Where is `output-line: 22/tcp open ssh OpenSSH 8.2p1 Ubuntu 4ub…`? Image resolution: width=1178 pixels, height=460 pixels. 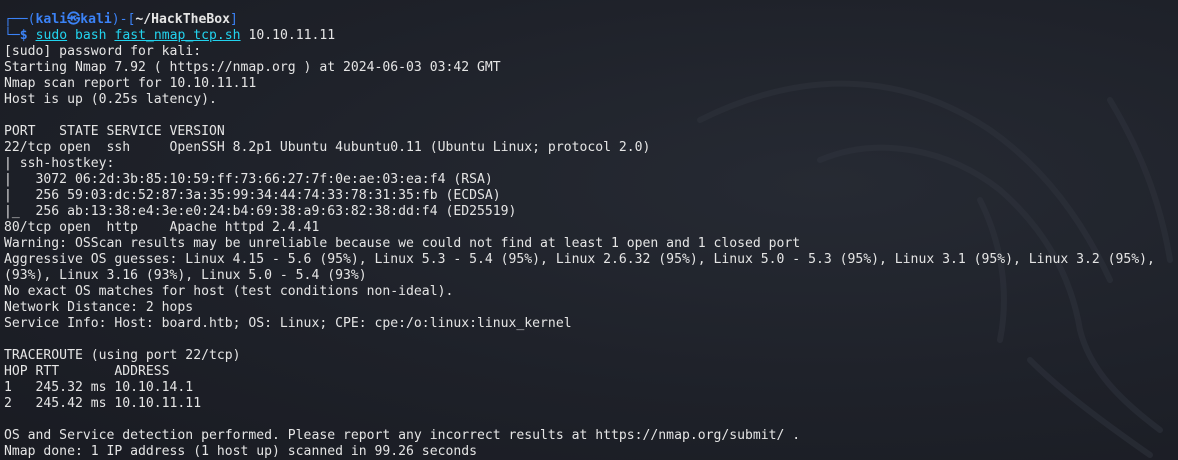
output-line: 22/tcp open ssh OpenSSH 8.2p1 Ubuntu 4ub… is located at coordinates (327, 147).